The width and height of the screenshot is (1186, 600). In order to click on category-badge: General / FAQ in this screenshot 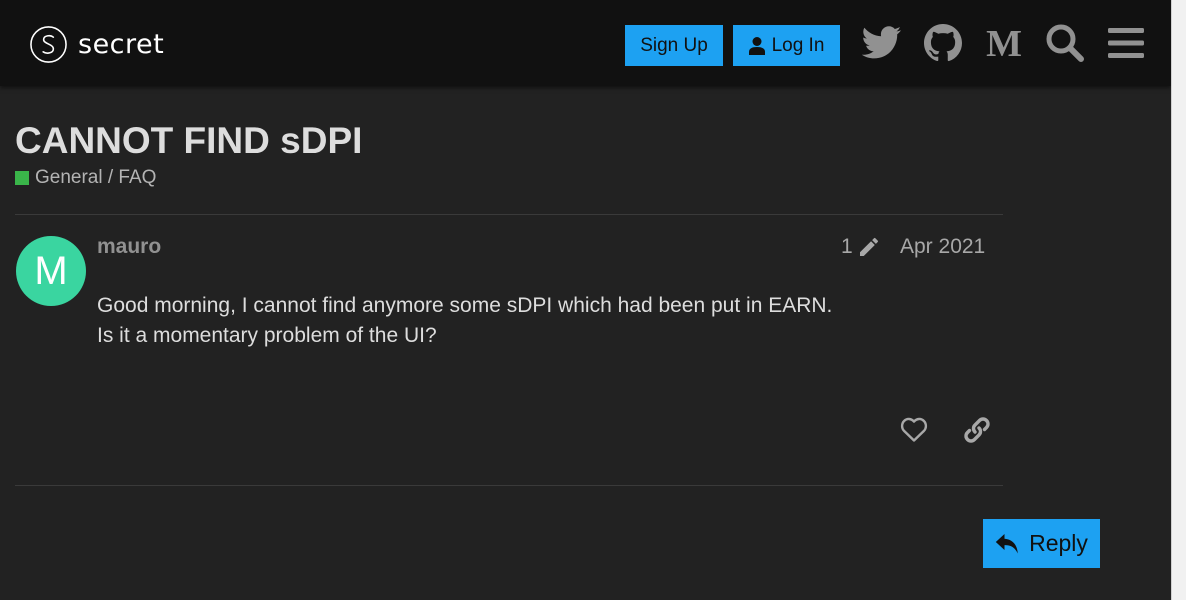, I will do `click(85, 178)`.